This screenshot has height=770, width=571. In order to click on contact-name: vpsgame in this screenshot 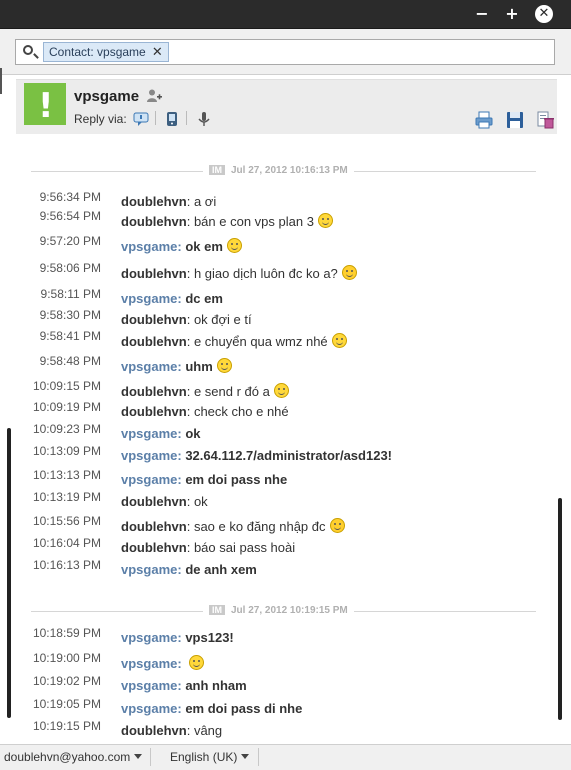, I will do `click(106, 96)`.